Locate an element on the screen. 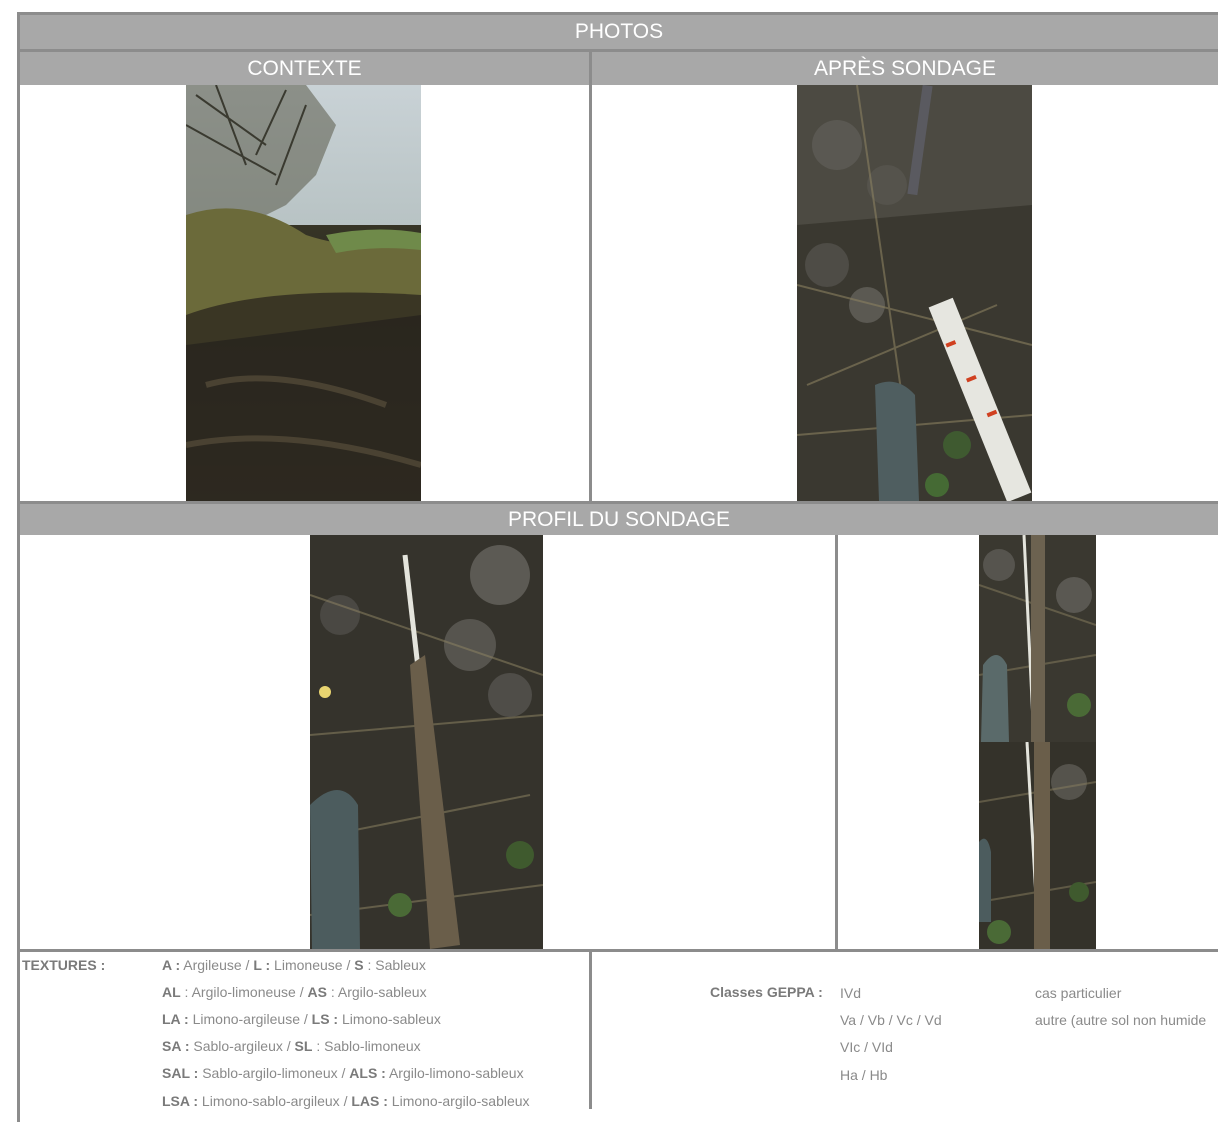 This screenshot has width=1218, height=1122. profil-header: PROFIL DU SONDAGE is located at coordinates (619, 519).